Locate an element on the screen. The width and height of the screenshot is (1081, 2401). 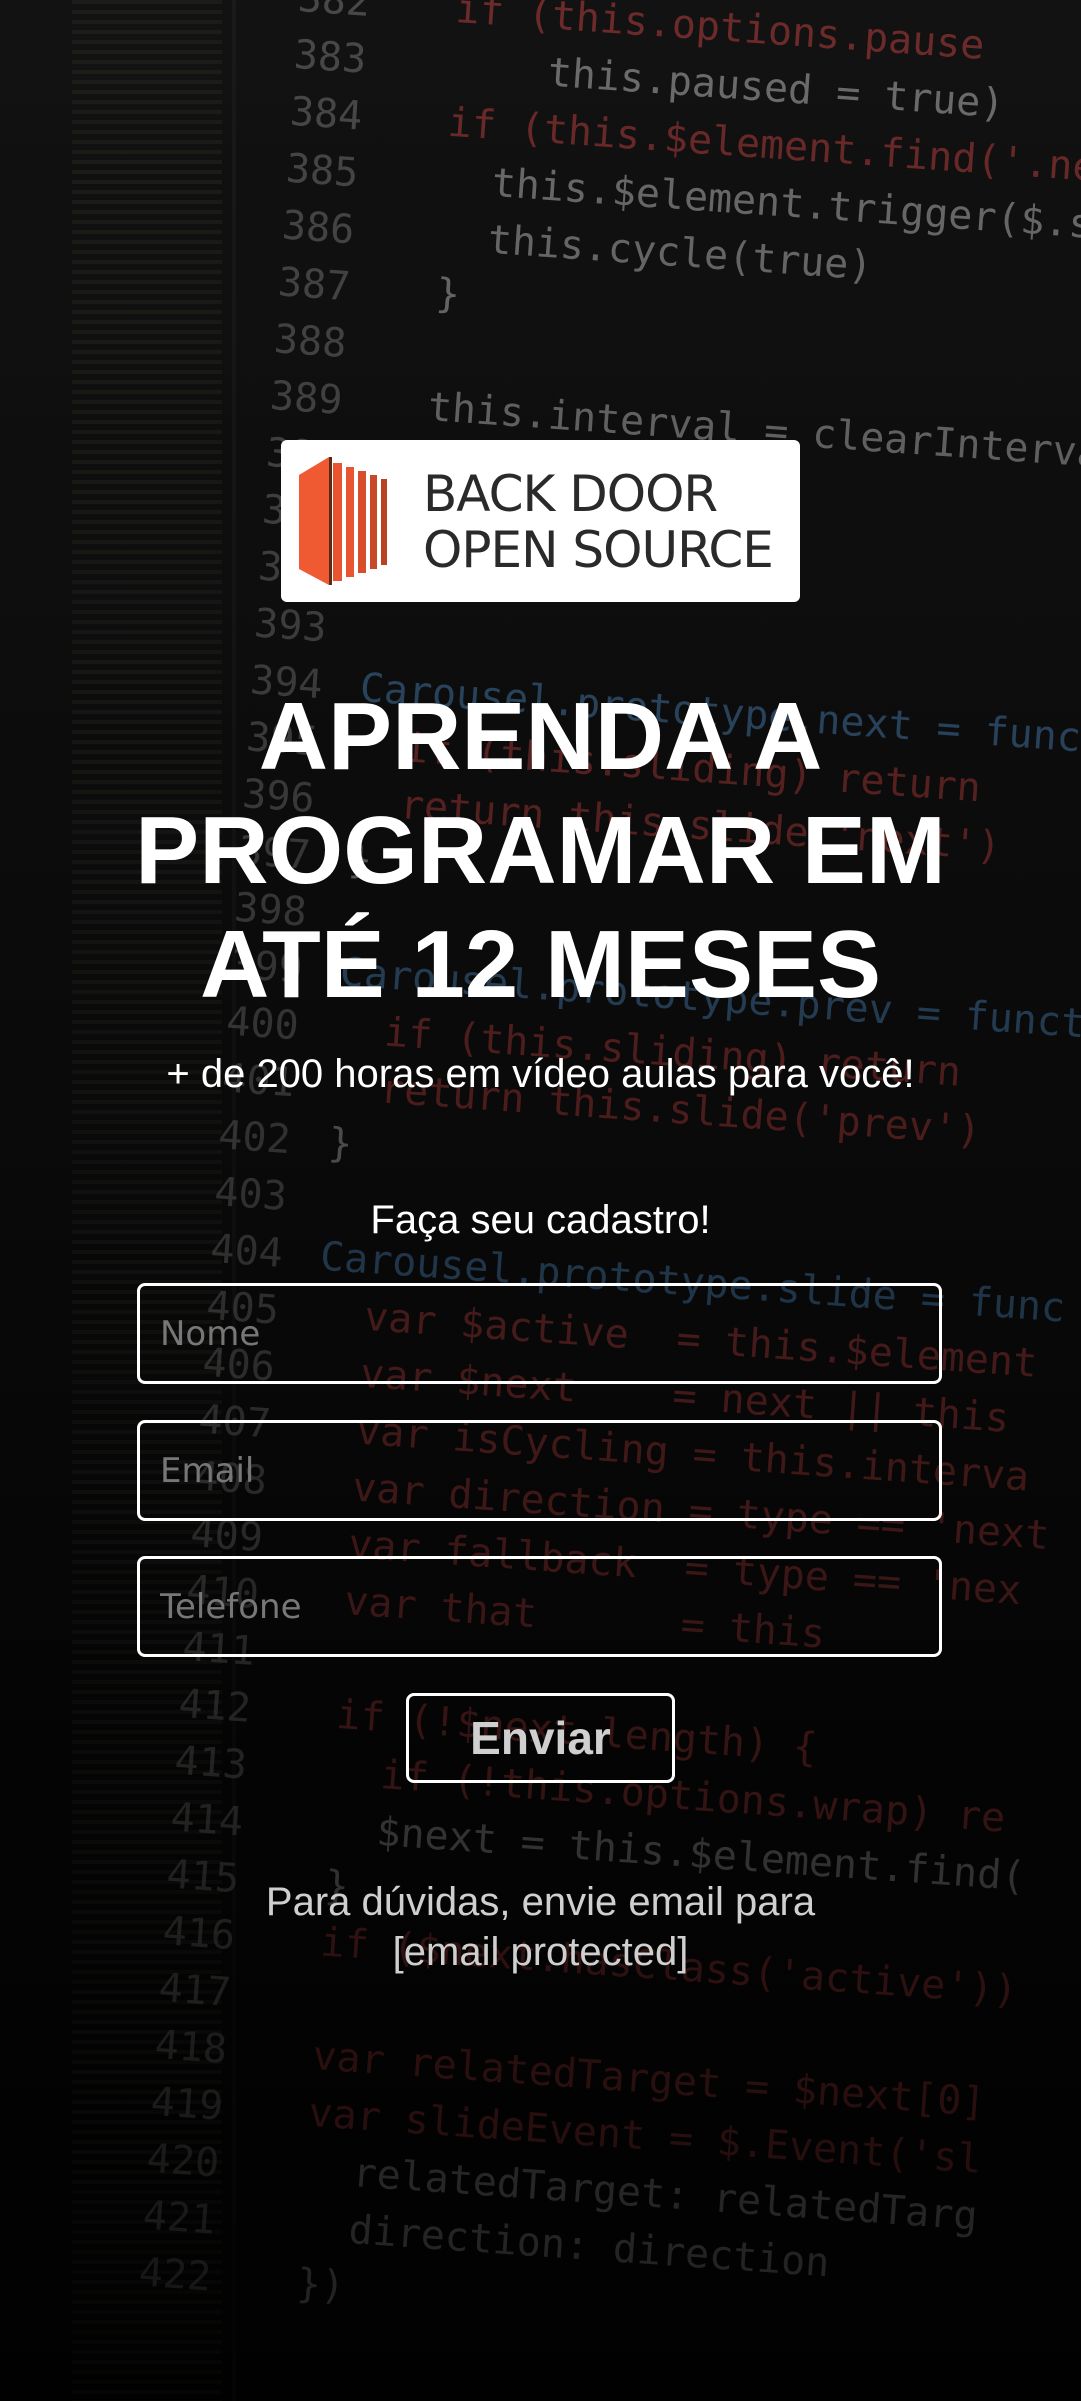
help-email-link: [email protected] is located at coordinates (541, 1952).